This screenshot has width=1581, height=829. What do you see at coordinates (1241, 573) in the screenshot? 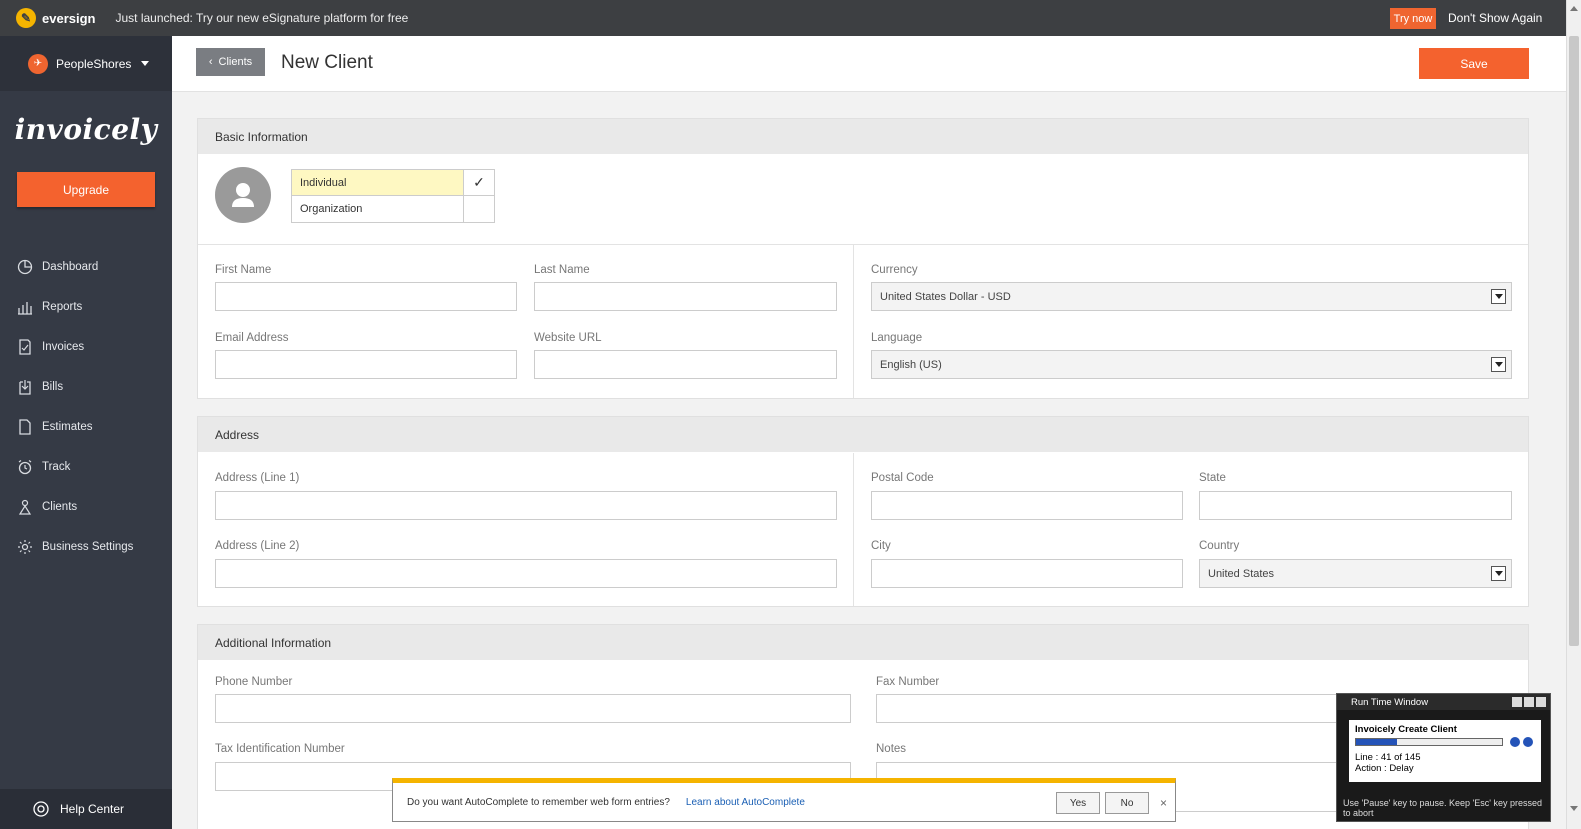
I see `country-value: United States` at bounding box center [1241, 573].